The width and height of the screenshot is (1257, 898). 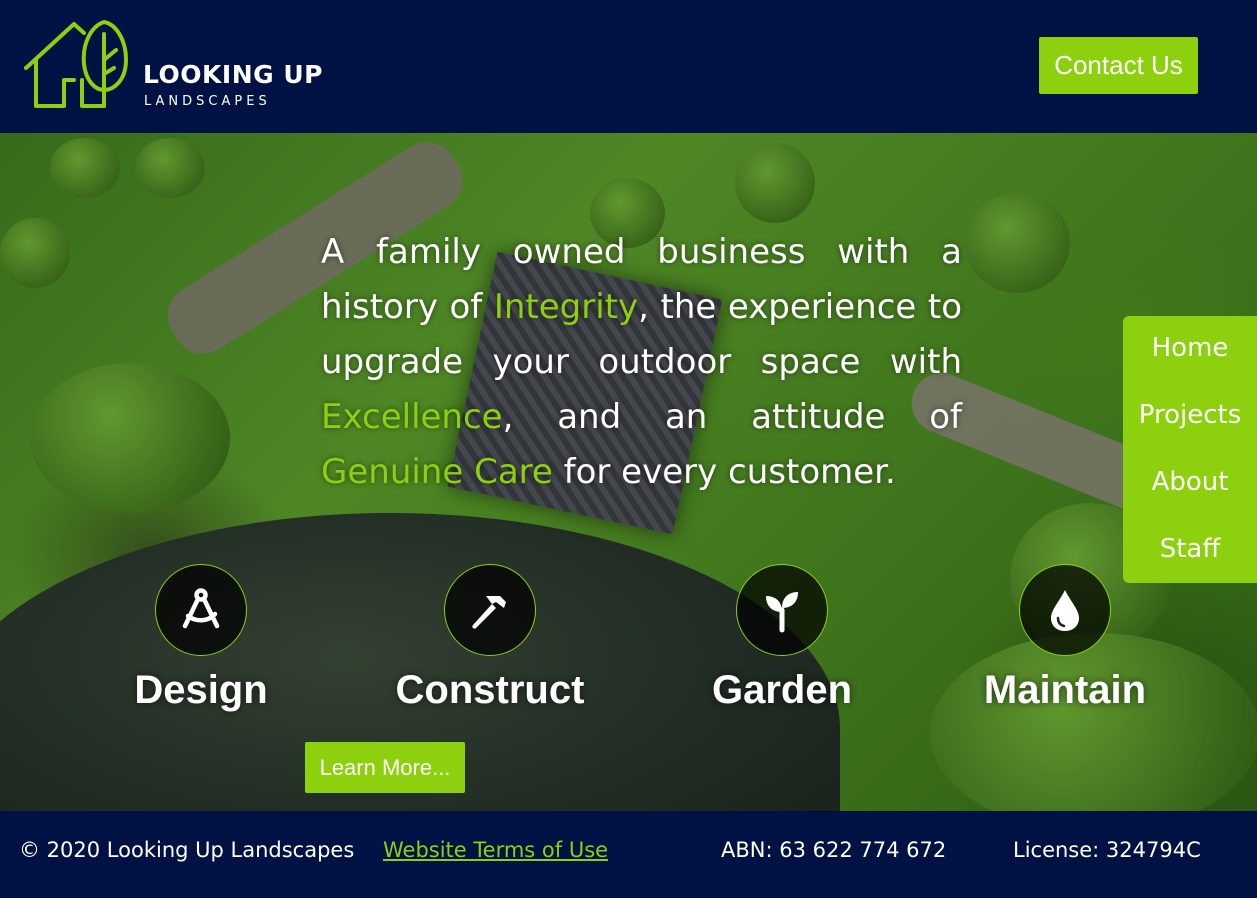 What do you see at coordinates (495, 850) in the screenshot?
I see `terms-of-use-link: Website Terms of Use` at bounding box center [495, 850].